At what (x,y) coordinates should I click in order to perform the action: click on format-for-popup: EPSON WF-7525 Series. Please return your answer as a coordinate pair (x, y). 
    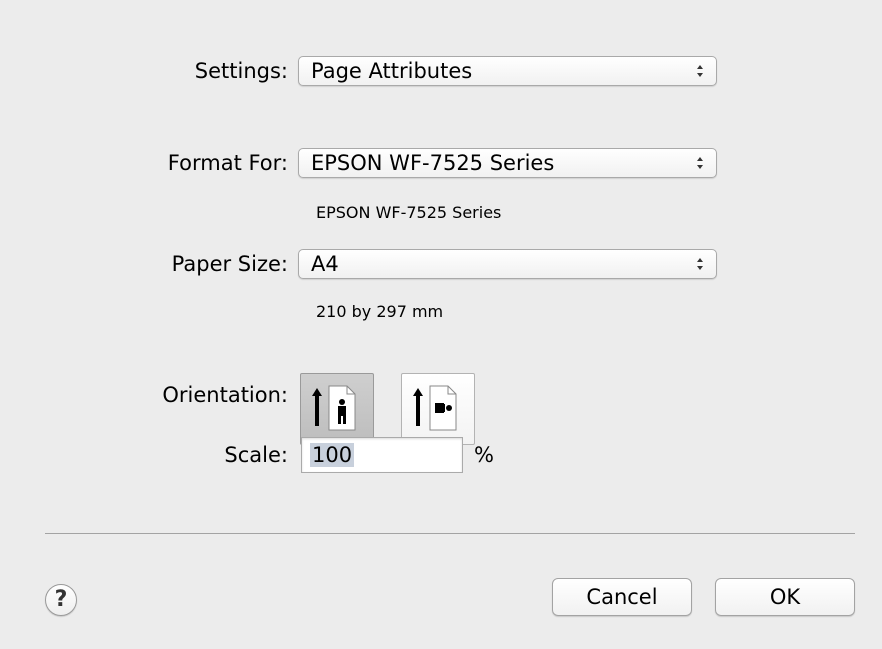
    Looking at the image, I should click on (507, 163).